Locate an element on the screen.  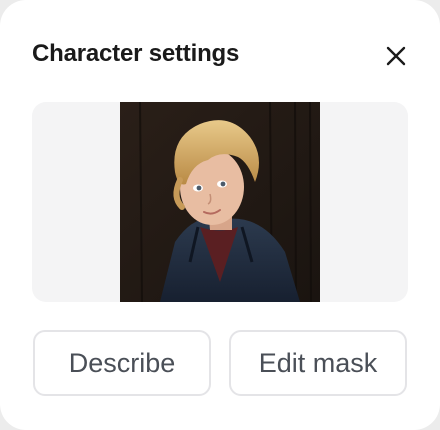
close-icon is located at coordinates (396, 56).